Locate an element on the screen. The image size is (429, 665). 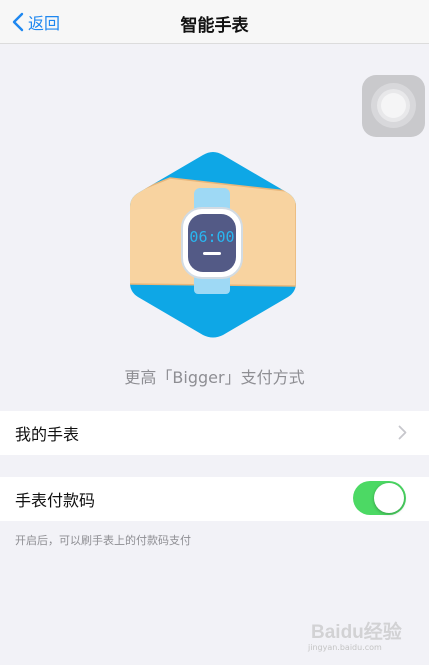
toggle-knob is located at coordinates (389, 498).